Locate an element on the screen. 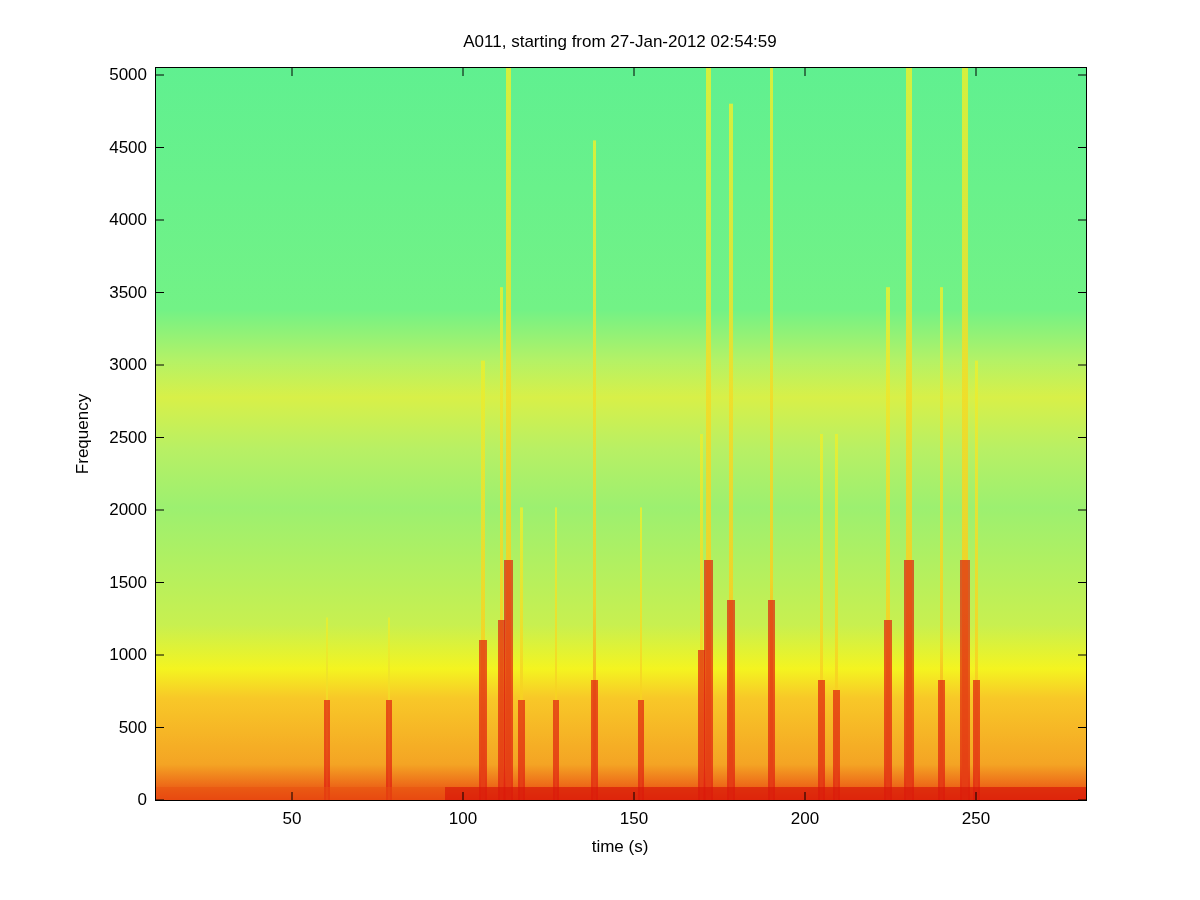  y-tick-label: 500 is located at coordinates (132, 727).